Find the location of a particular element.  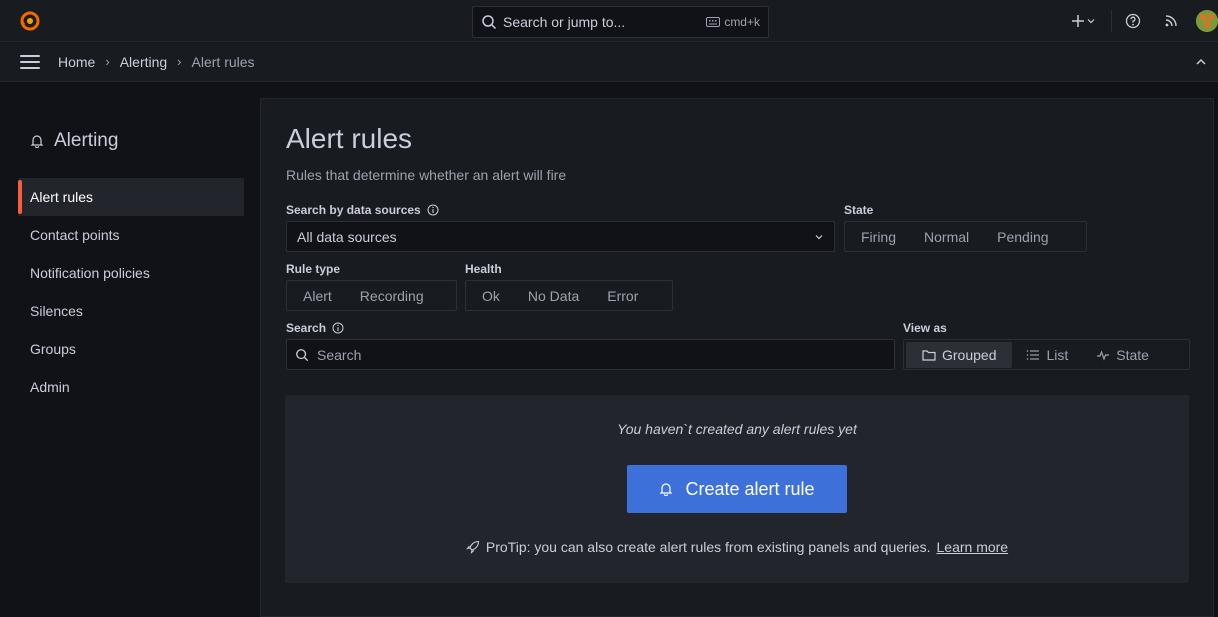

rocket-icon is located at coordinates (472, 547).